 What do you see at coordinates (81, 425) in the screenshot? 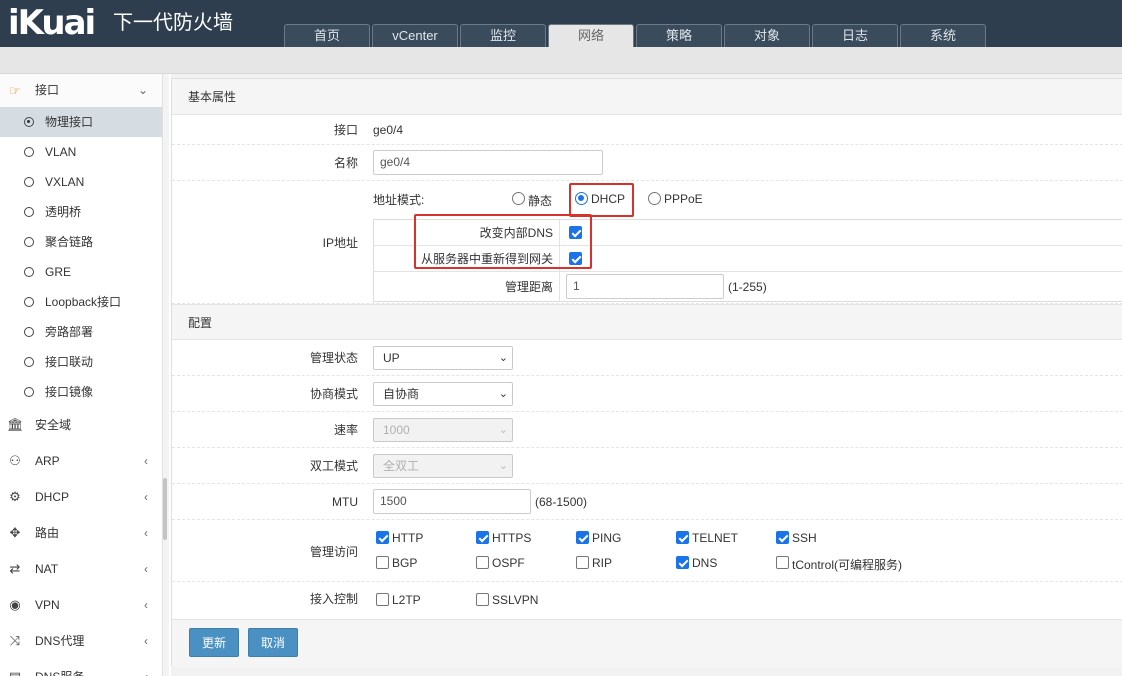
I see `sidebar-group-security-zone: 🏛 安全域` at bounding box center [81, 425].